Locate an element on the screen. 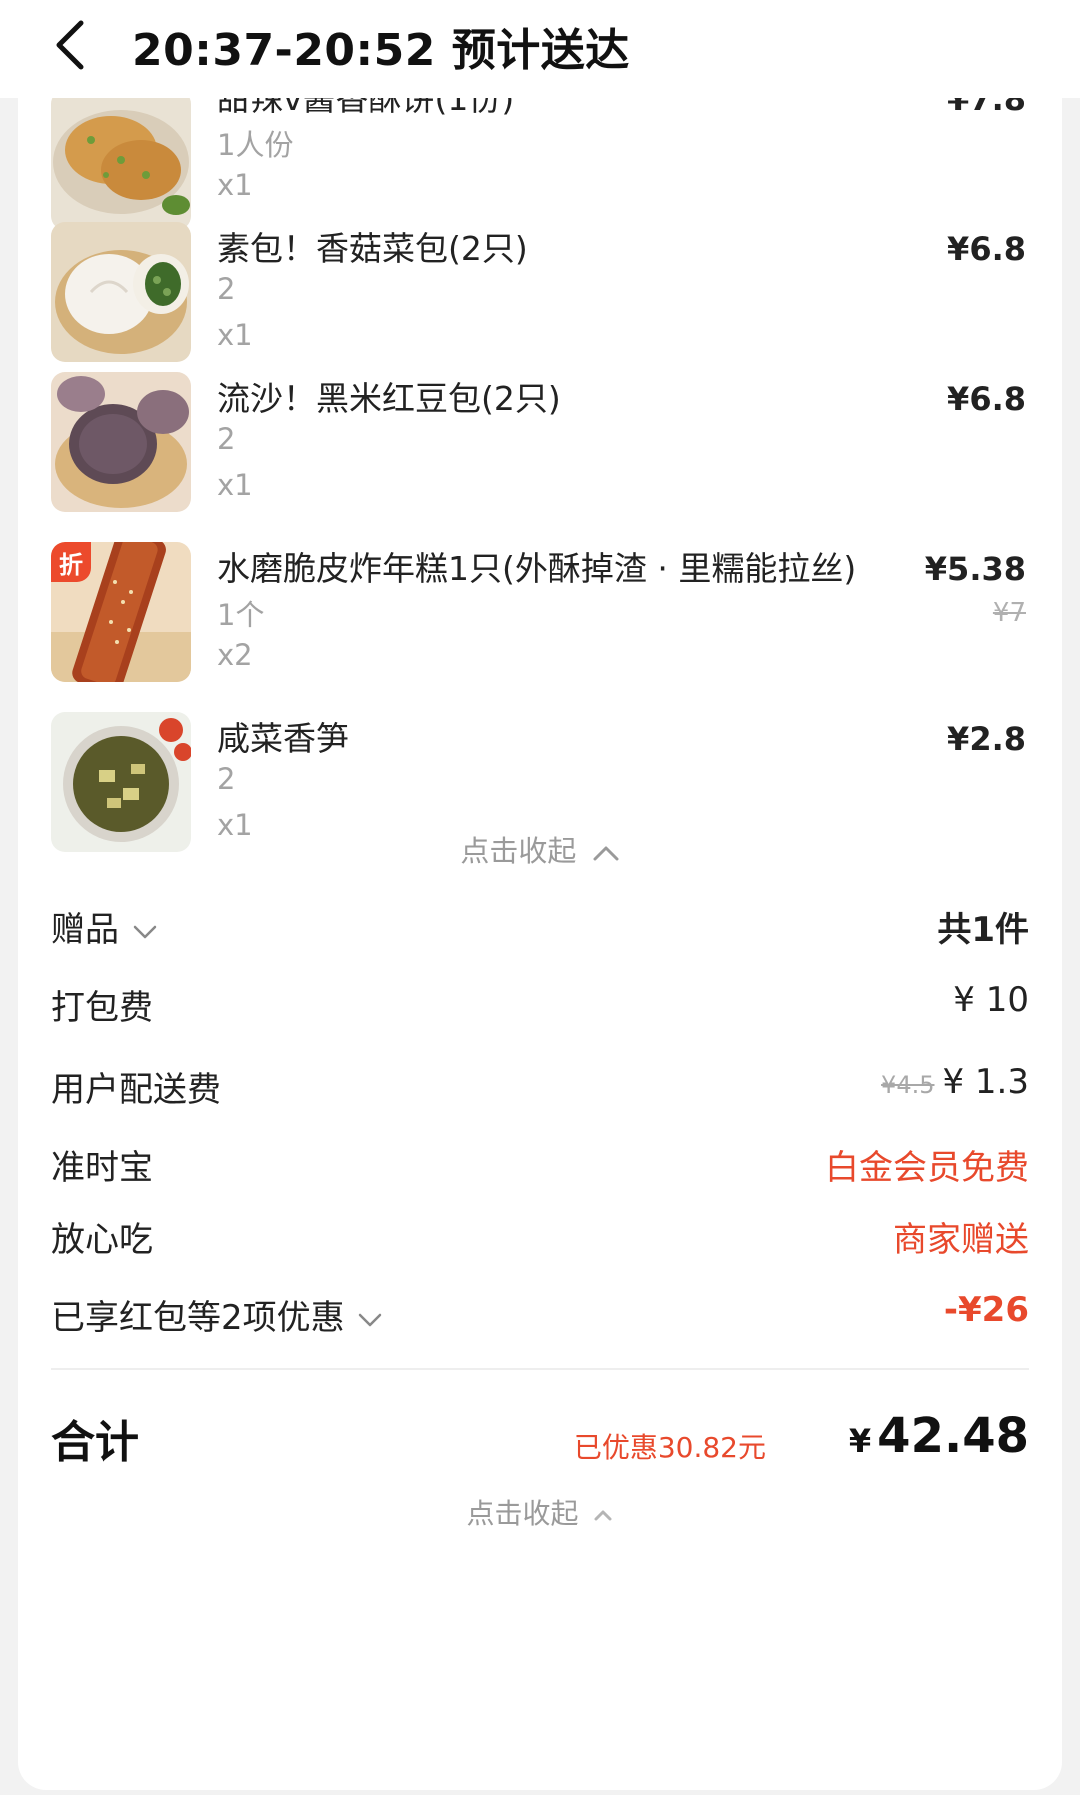 The height and width of the screenshot is (1795, 1080). safe-eat-value: 商家赠送 is located at coordinates (961, 1240).